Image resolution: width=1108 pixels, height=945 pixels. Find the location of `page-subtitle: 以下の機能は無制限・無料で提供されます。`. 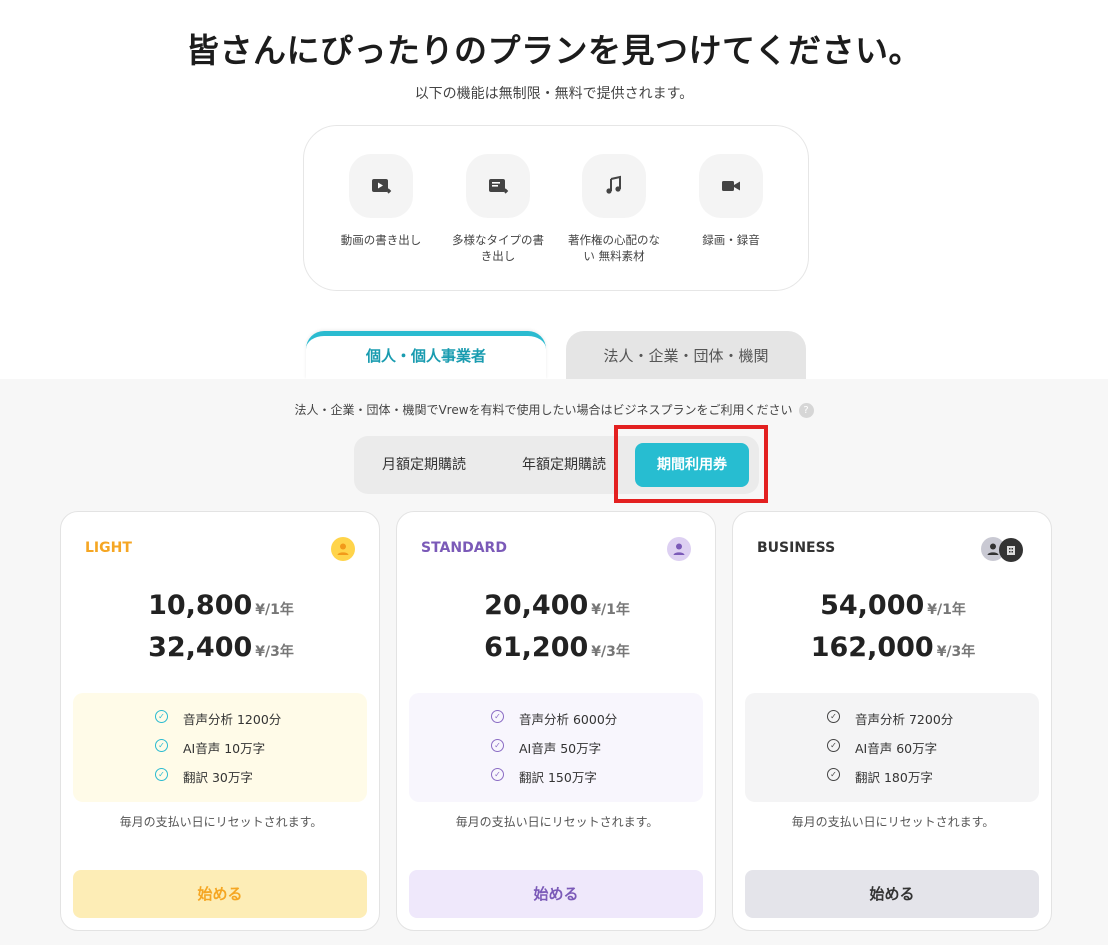

page-subtitle: 以下の機能は無制限・無料で提供されます。 is located at coordinates (554, 94).